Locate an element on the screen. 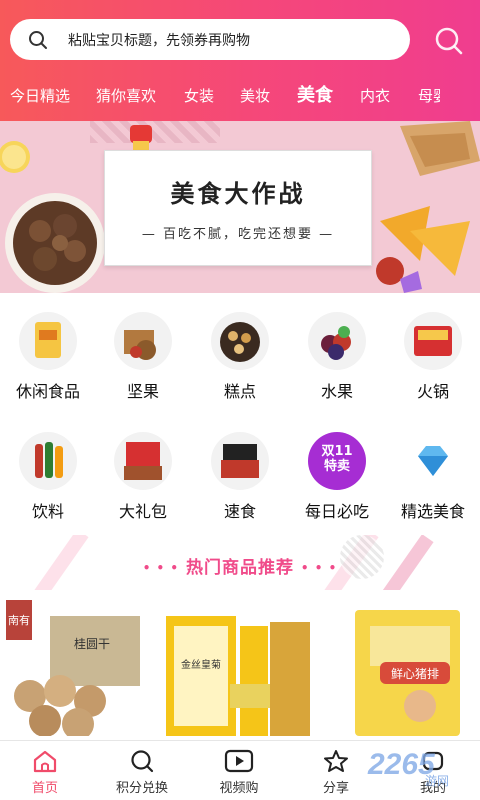  fast-food-icon is located at coordinates (240, 461).